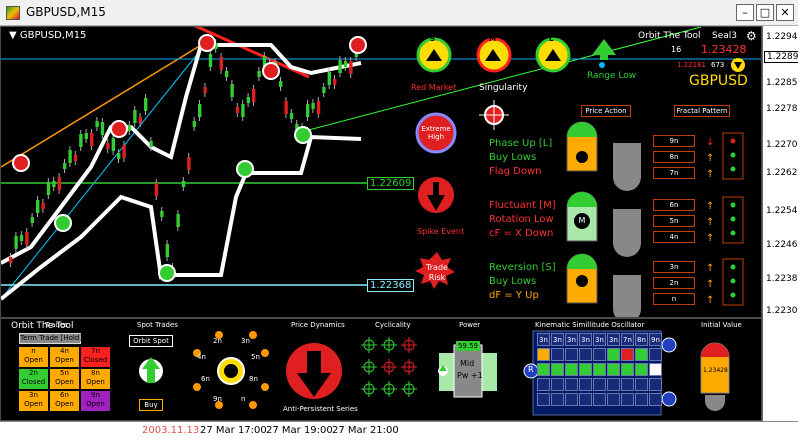 The image size is (798, 440). Describe the element at coordinates (33, 379) in the screenshot. I see `trade-cell: 2n Closed` at that location.